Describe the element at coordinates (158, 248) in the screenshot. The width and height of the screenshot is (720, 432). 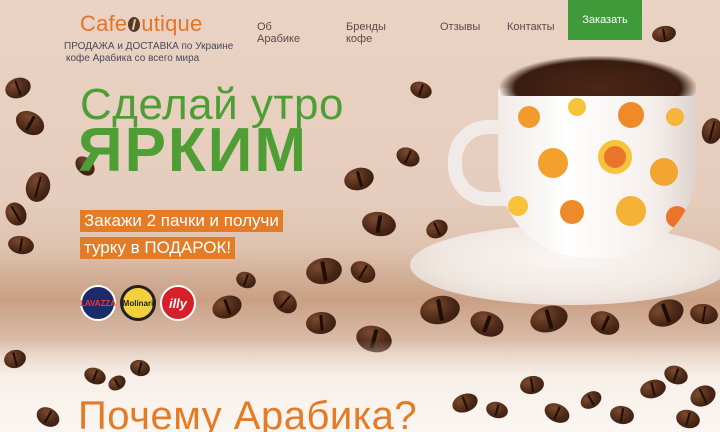
I see `promo-line-2: турку в ПОДАРОК!` at that location.